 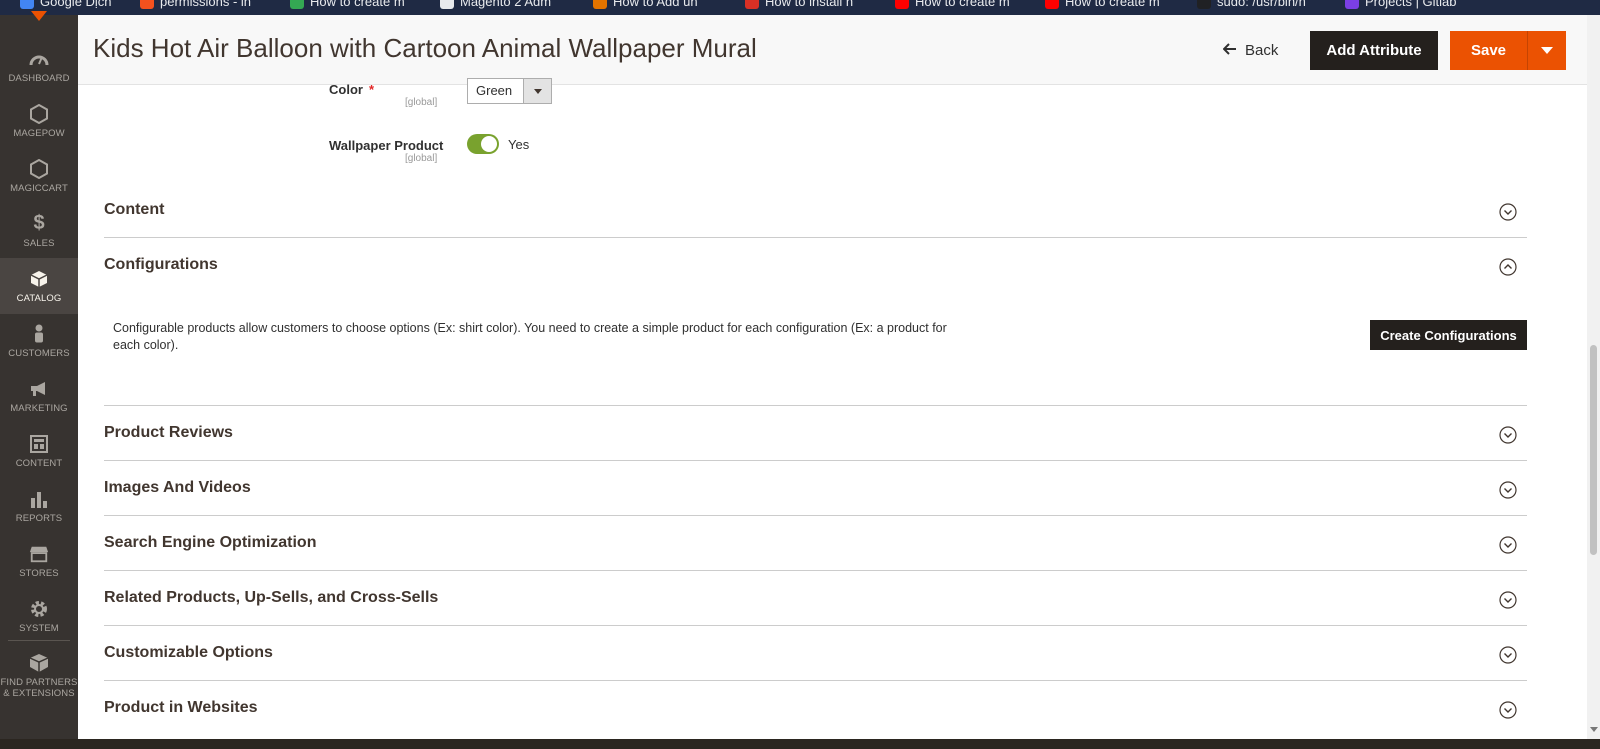 I want to click on save-button: Save, so click(x=1489, y=50).